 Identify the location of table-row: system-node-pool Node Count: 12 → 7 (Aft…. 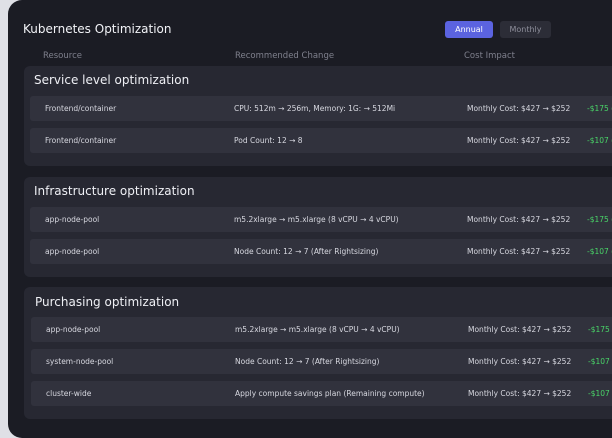
(321, 361).